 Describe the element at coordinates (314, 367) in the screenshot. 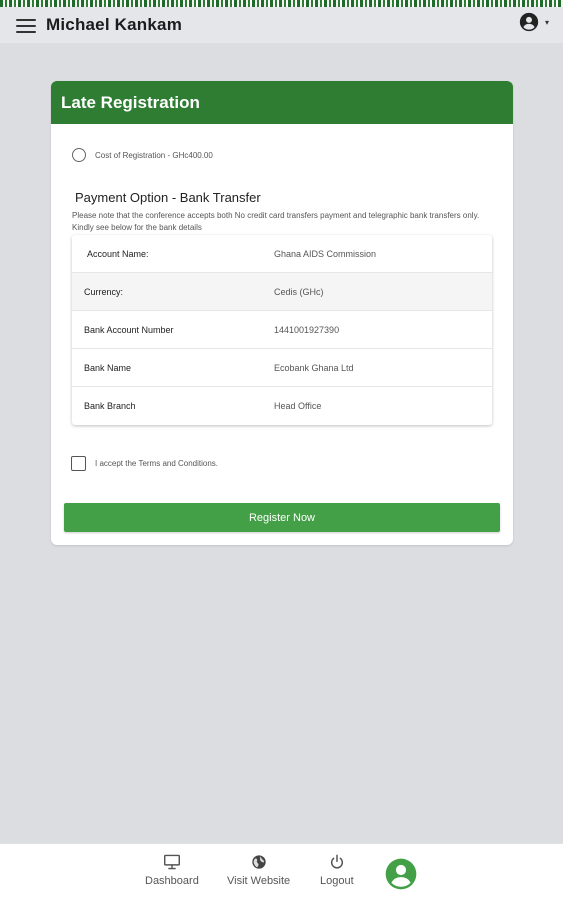

I see `bank-detail-value: Ecobank Ghana Ltd` at that location.